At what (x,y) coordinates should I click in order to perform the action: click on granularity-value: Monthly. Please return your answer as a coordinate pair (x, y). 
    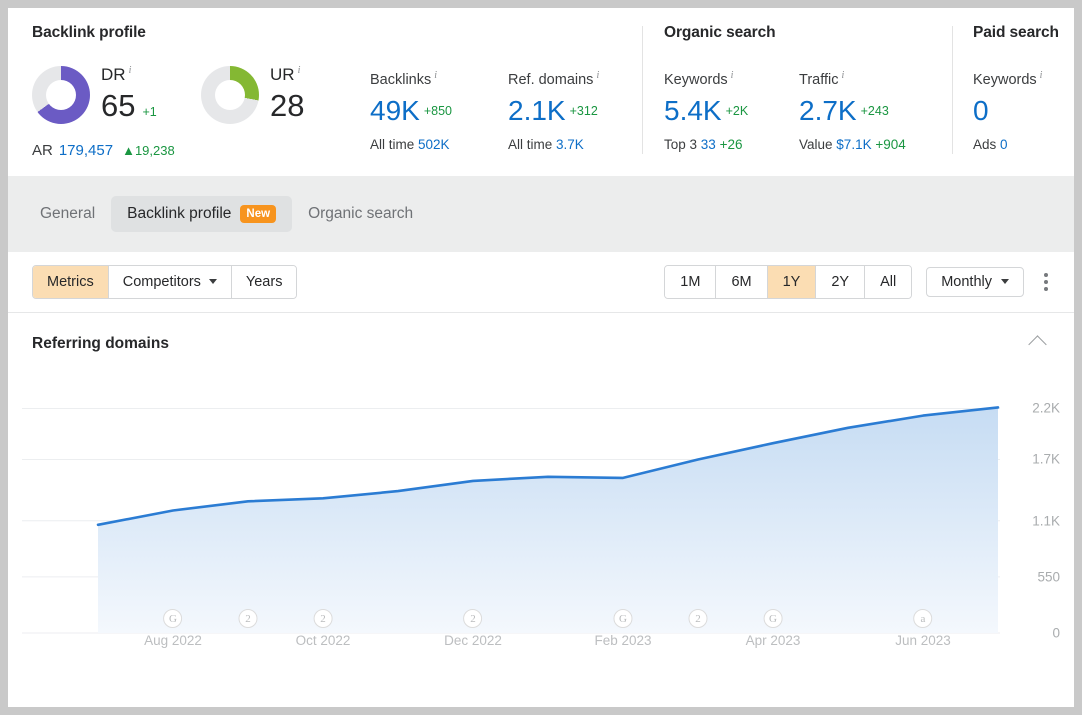
    Looking at the image, I should click on (966, 281).